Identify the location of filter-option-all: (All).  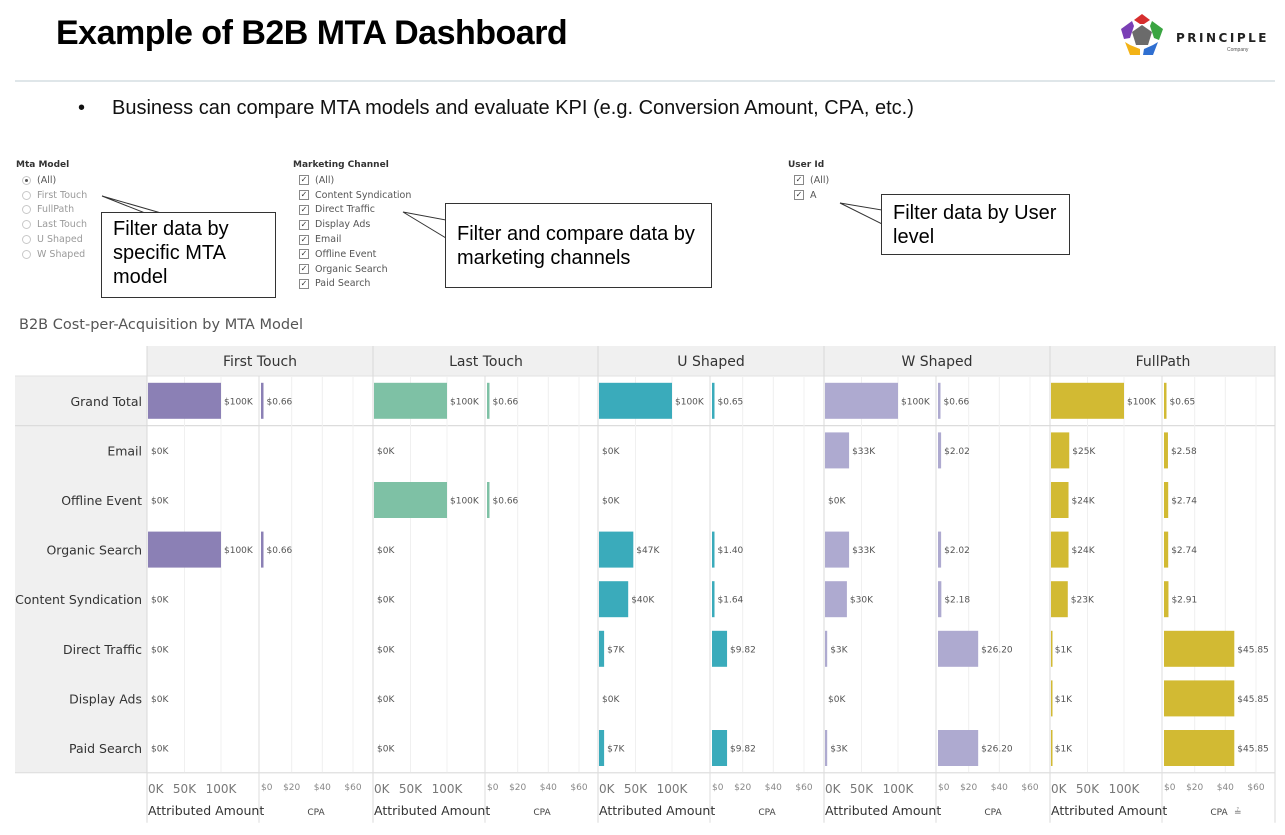
(51, 180).